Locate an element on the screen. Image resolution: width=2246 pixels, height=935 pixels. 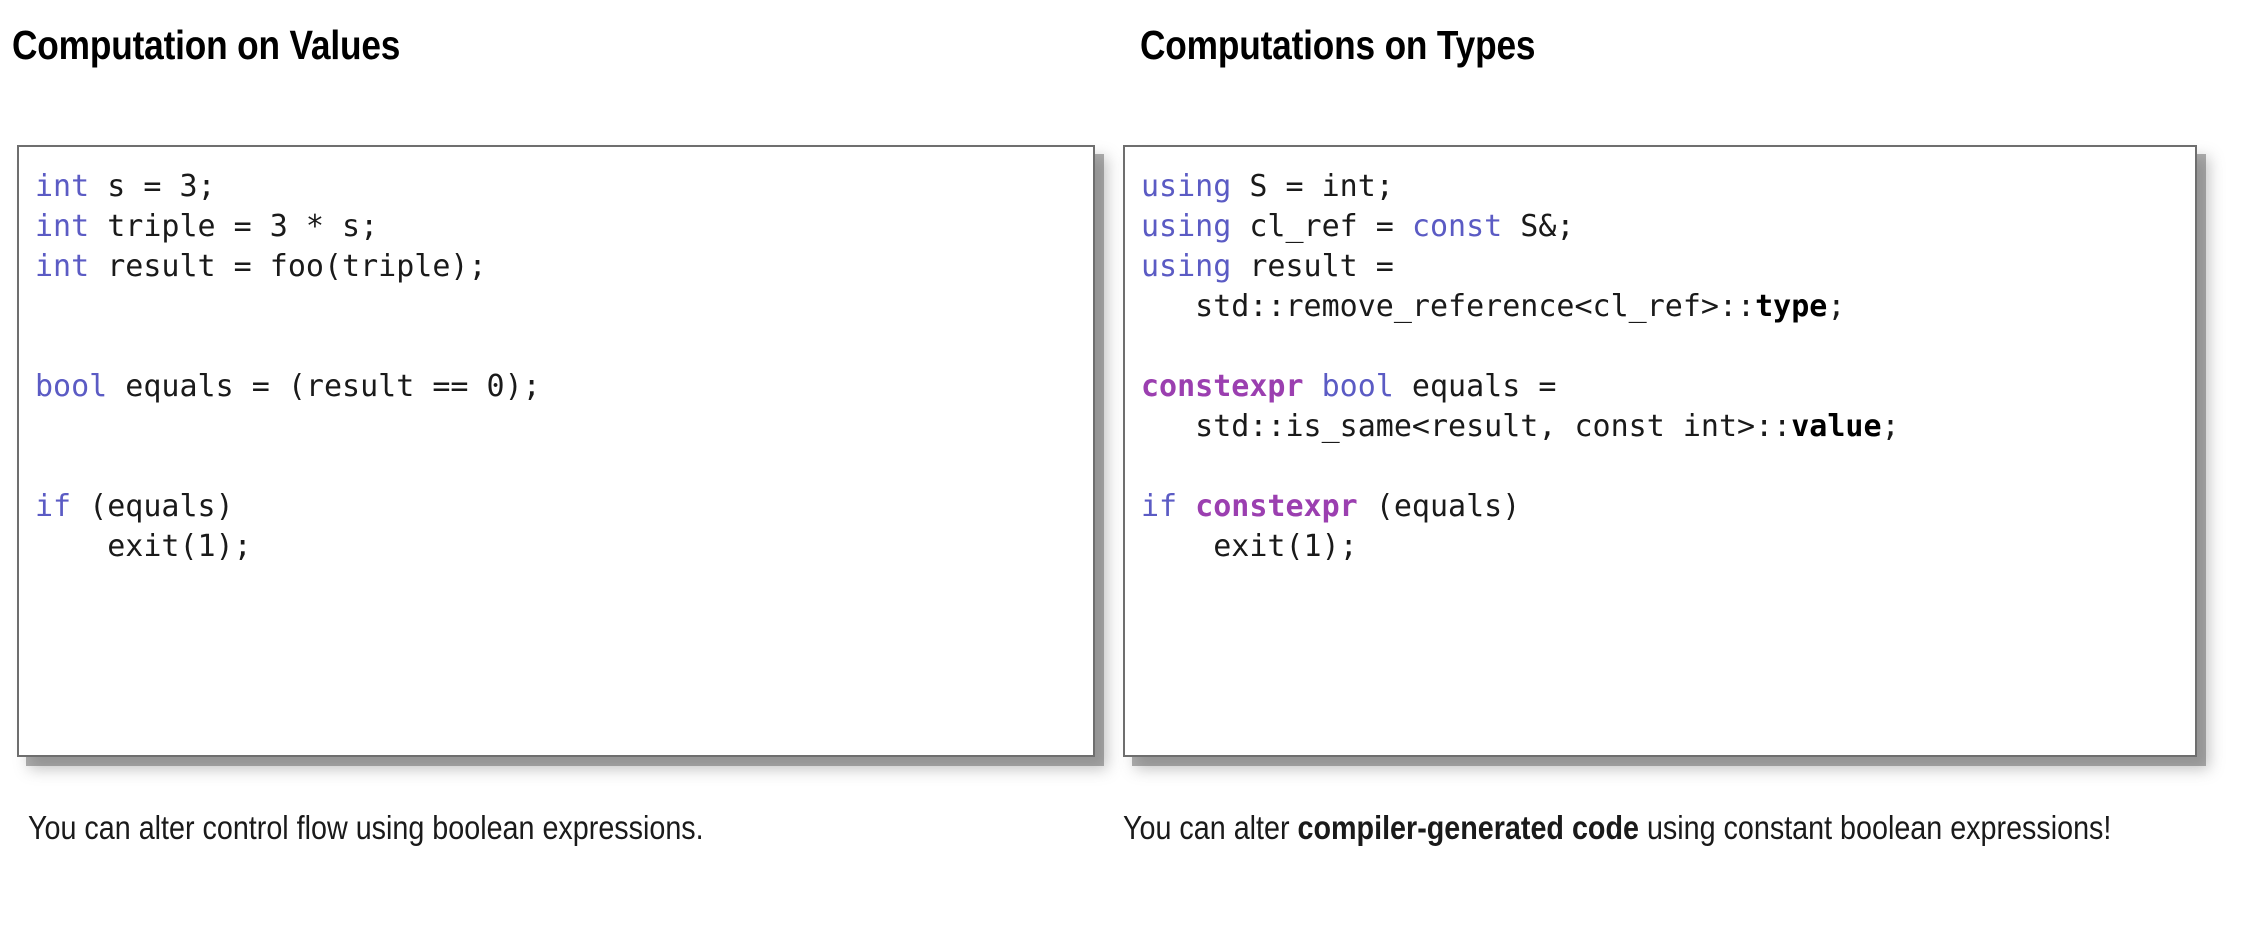
code-line: std::is_same<result, const int>::value; is located at coordinates (1668, 427).